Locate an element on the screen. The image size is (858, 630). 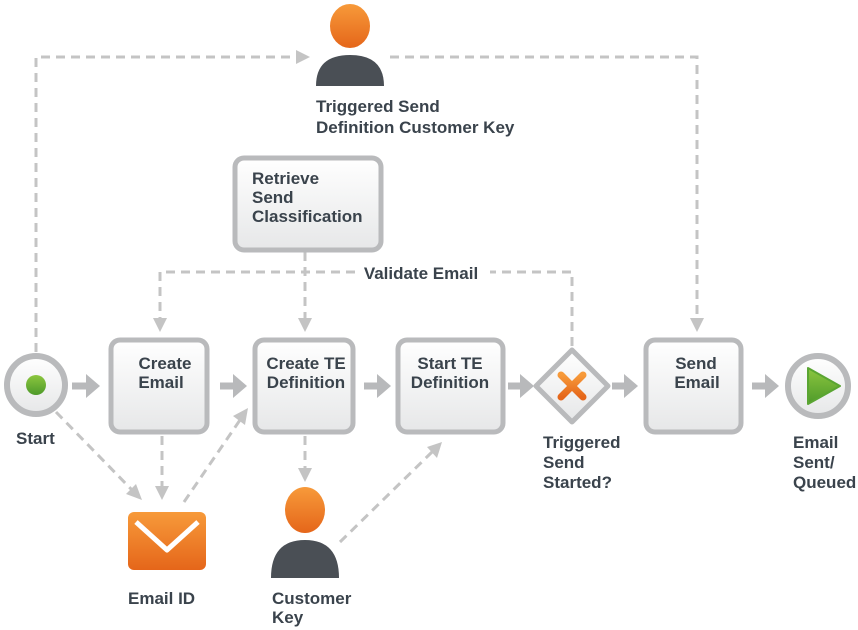
start-label: Start is located at coordinates (35, 438).